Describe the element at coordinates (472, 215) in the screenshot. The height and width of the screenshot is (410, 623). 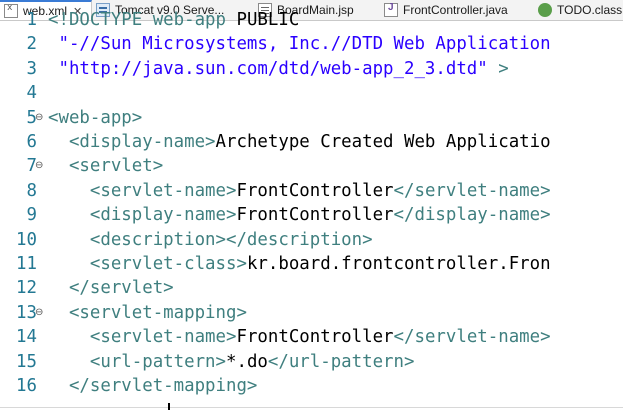
I see `xml-tag-token: </display-name>` at that location.